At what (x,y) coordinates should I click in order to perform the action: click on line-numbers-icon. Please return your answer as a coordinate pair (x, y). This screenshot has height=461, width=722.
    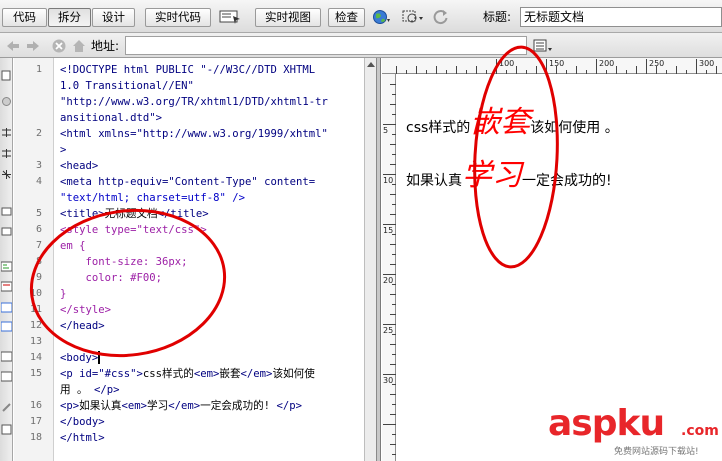
    Looking at the image, I should click on (6, 266).